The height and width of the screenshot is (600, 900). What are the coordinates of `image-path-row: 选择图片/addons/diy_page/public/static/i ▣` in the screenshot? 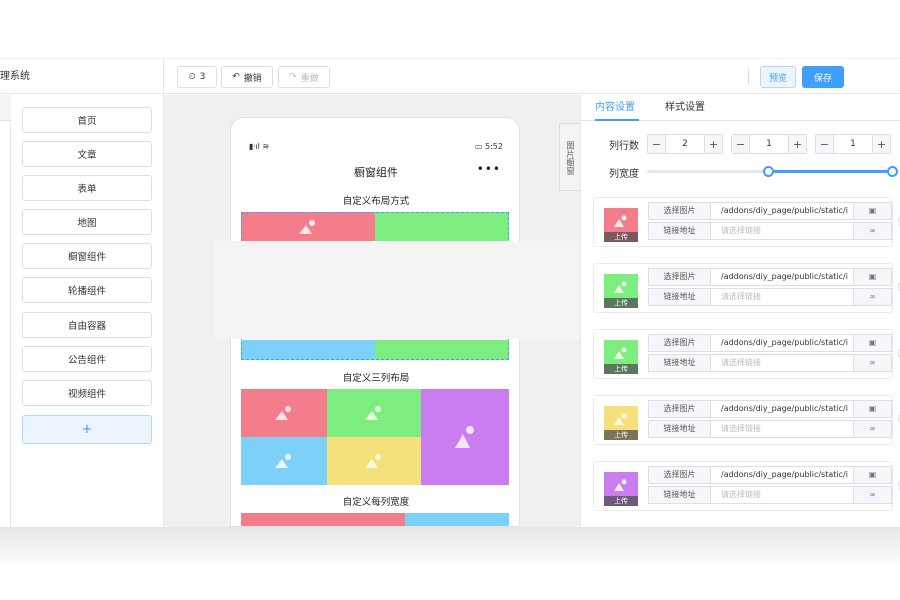 It's located at (770, 211).